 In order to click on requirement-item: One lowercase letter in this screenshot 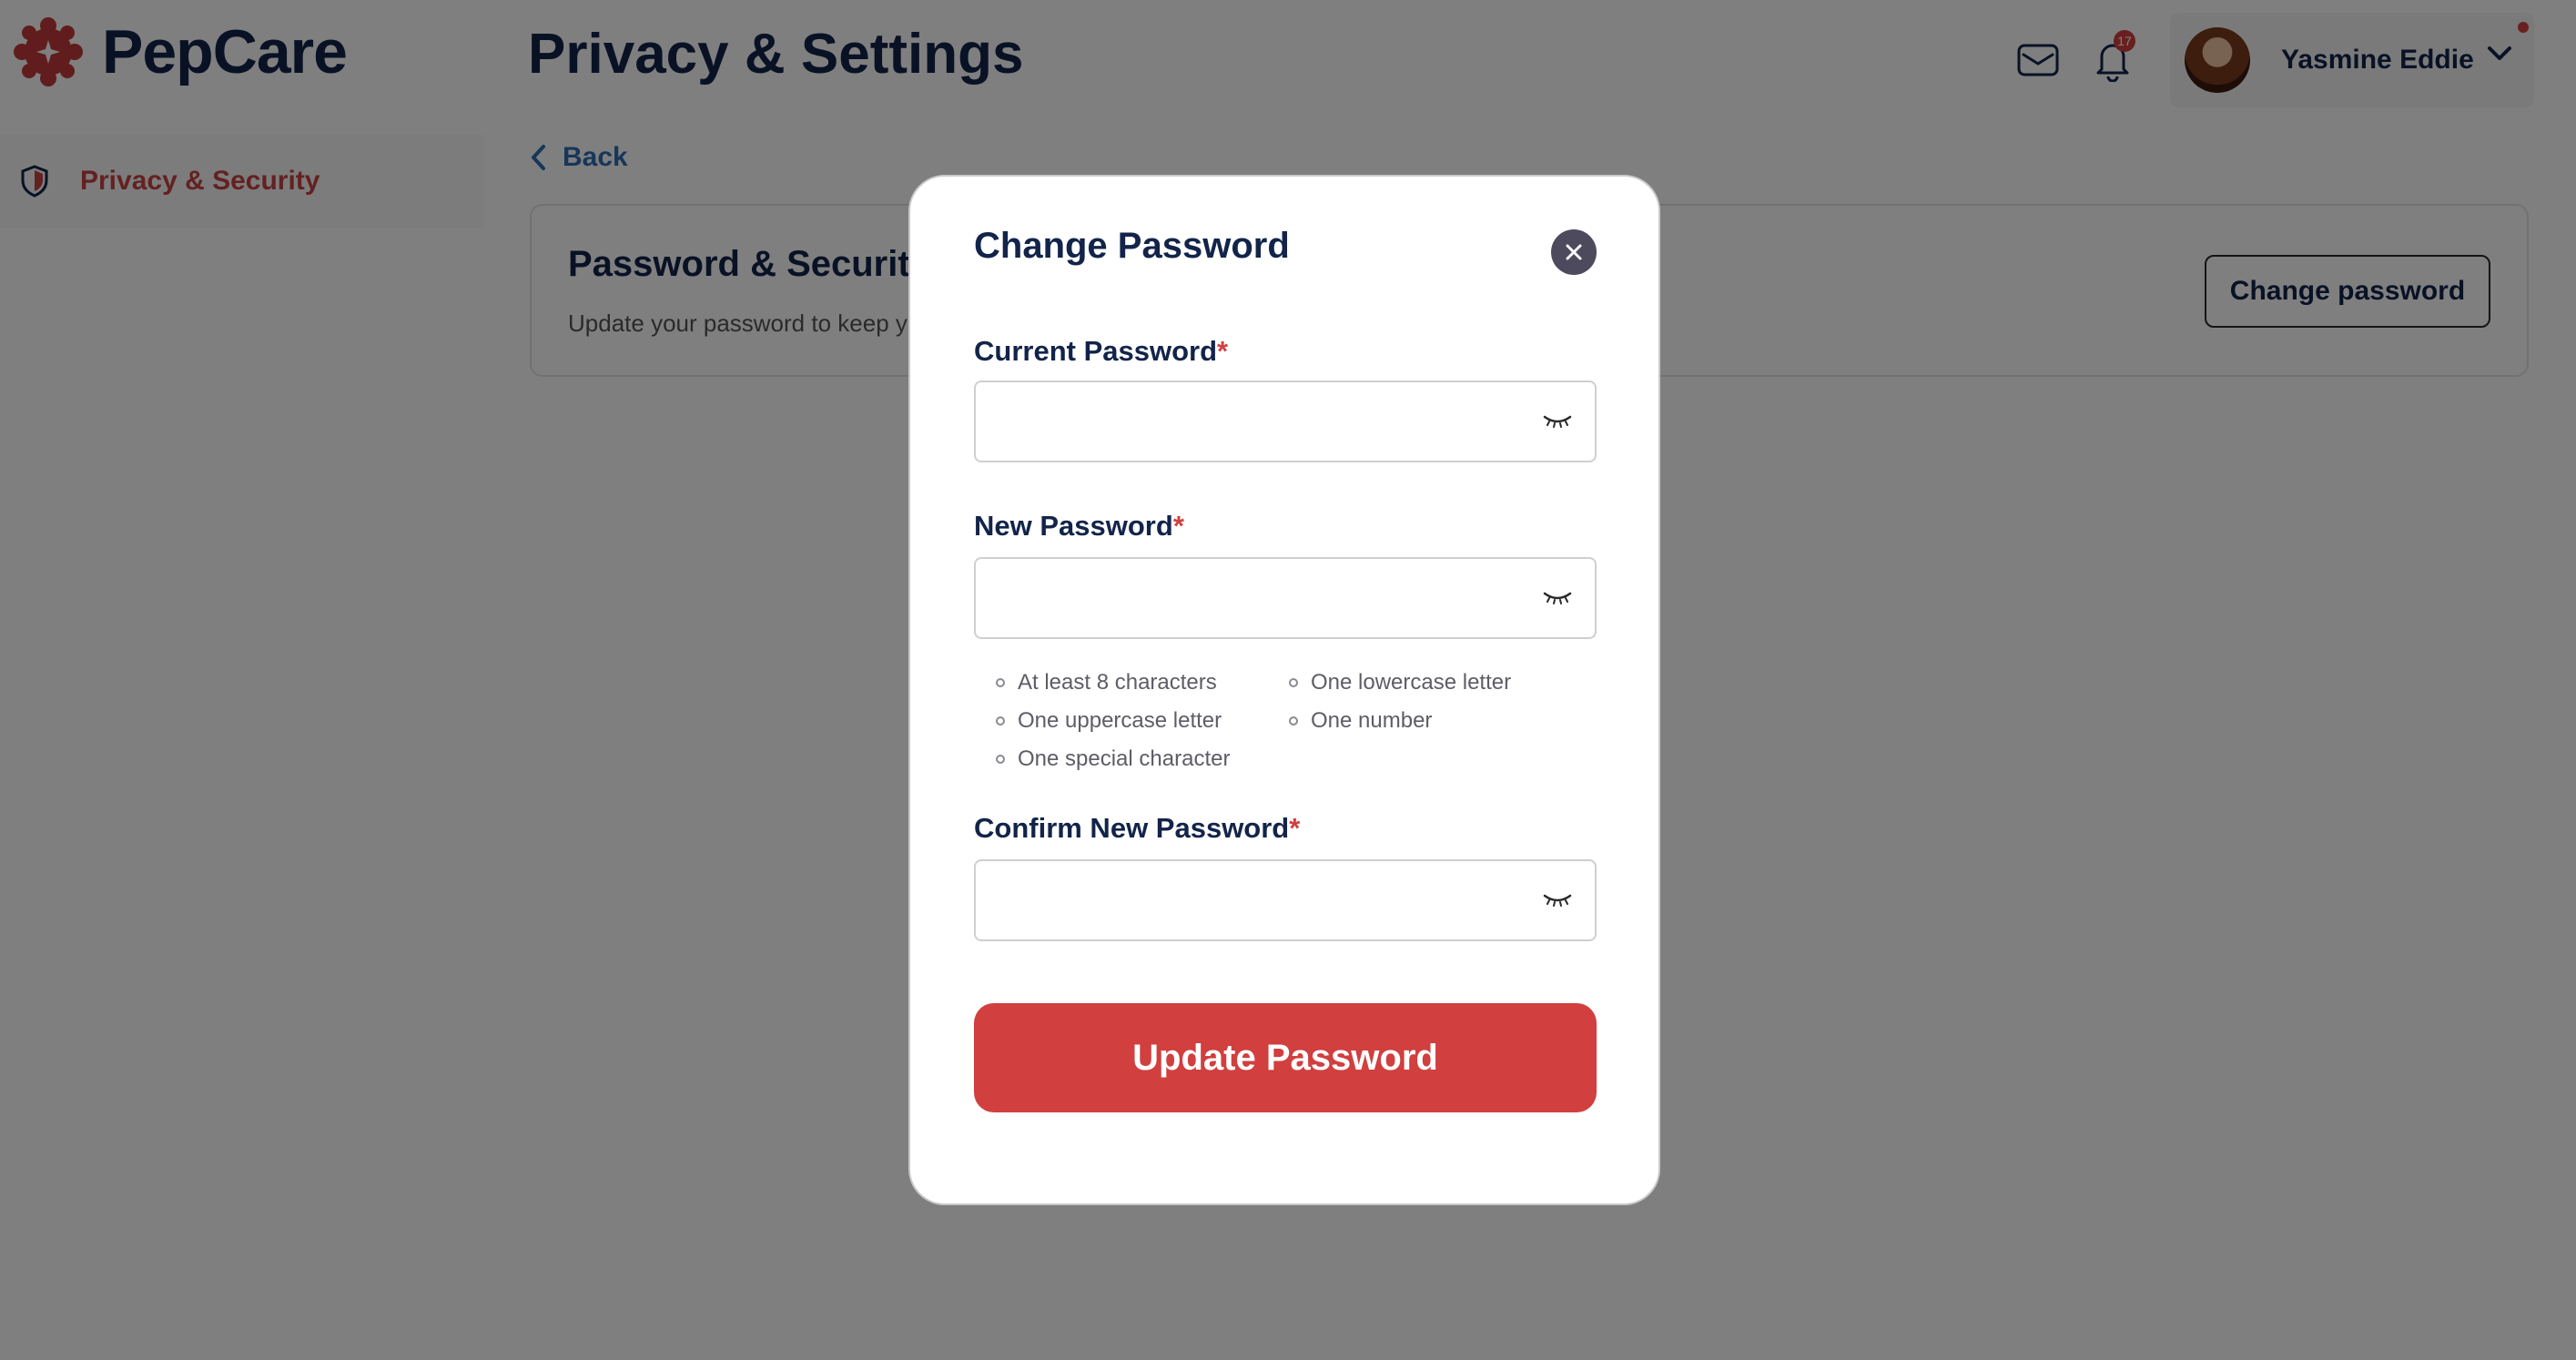, I will do `click(1424, 682)`.